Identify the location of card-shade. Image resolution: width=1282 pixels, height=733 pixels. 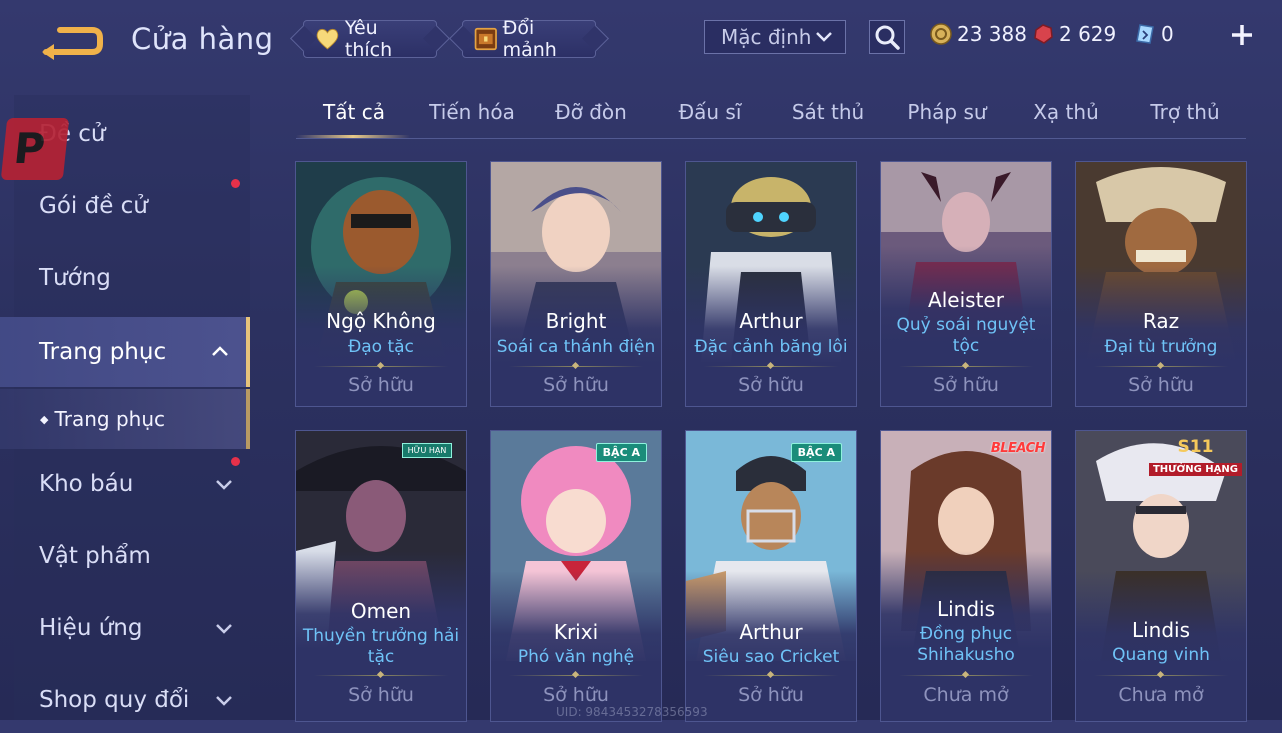
(966, 621).